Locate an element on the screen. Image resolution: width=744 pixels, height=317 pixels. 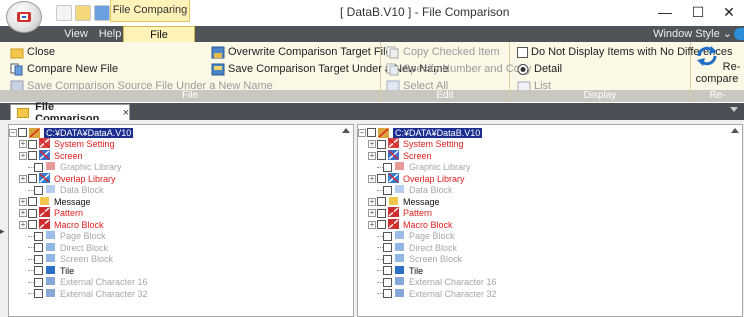
overwrite-target-button: Overwrite Comparison Target File is located at coordinates (301, 52).